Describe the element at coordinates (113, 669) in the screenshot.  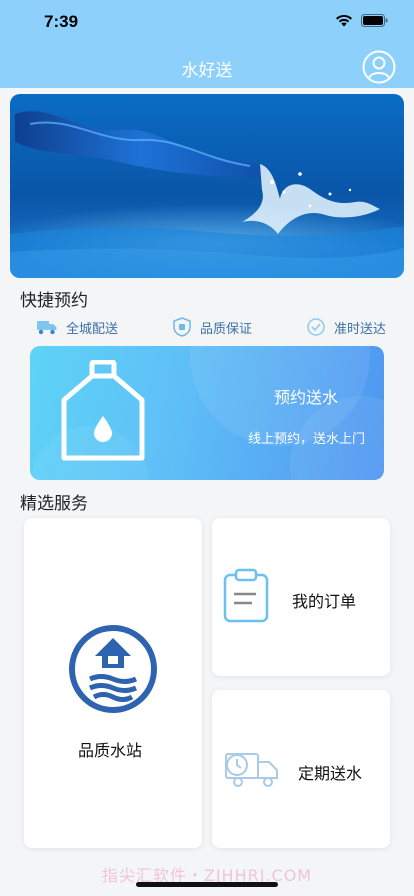
I see `water-station-icon` at that location.